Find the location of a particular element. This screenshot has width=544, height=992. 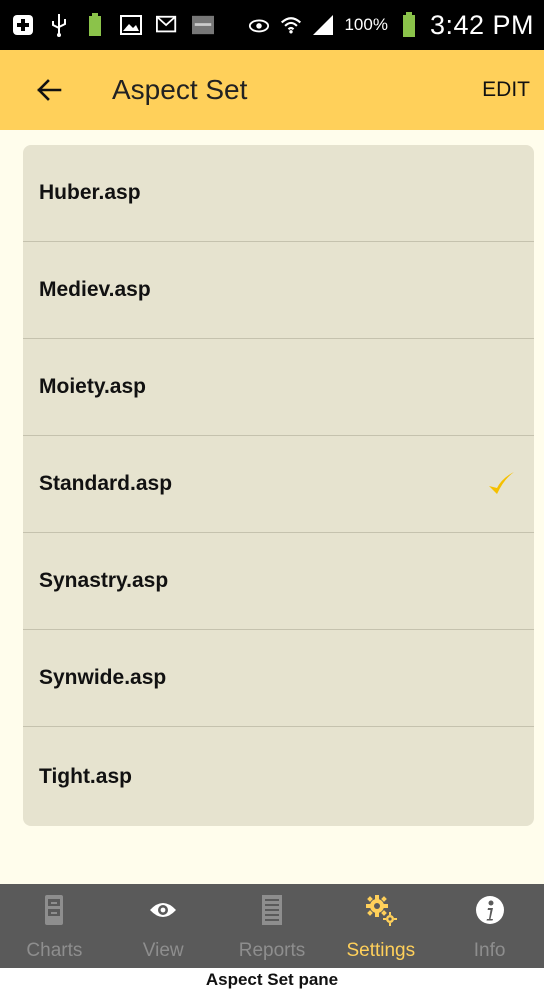

page-title: Aspect Set is located at coordinates (180, 89).